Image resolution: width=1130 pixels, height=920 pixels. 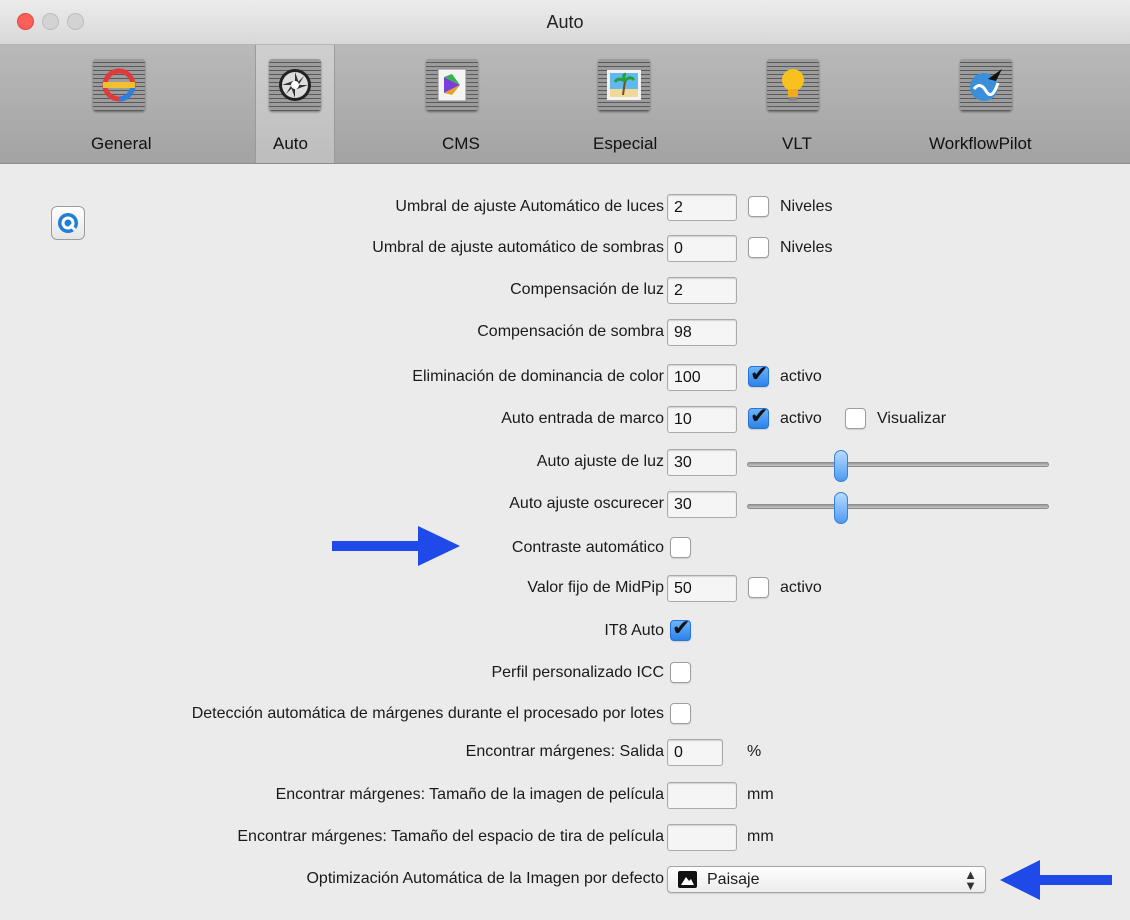 I want to click on tab-general-label: General, so click(x=121, y=143).